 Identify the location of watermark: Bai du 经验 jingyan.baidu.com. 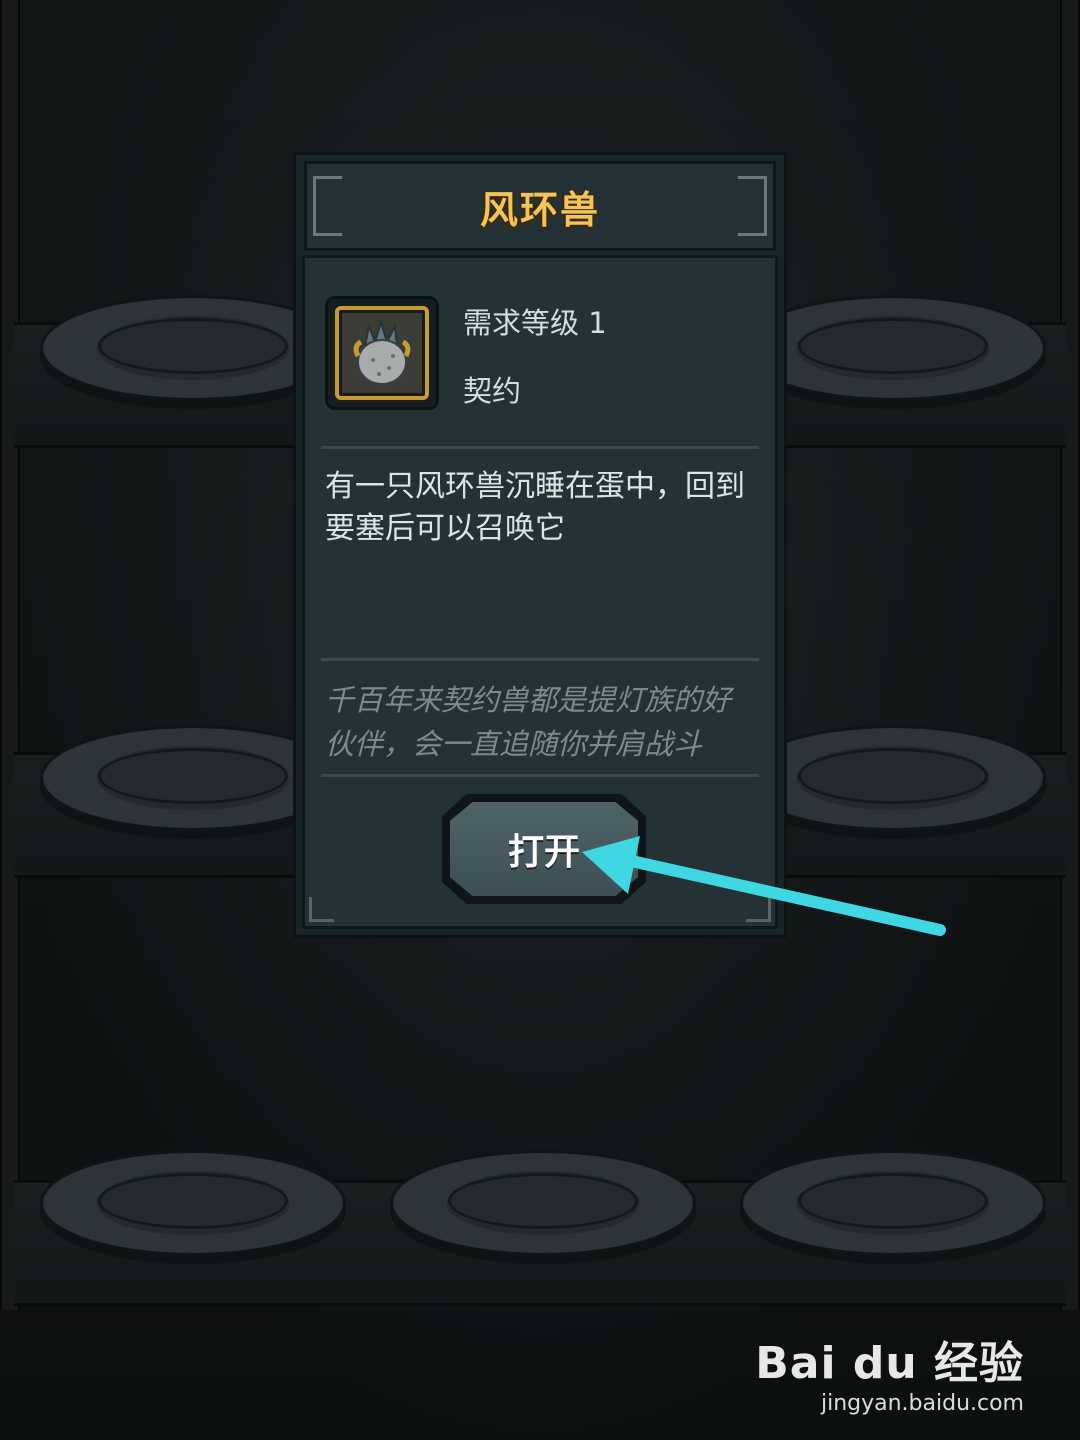
(889, 1371).